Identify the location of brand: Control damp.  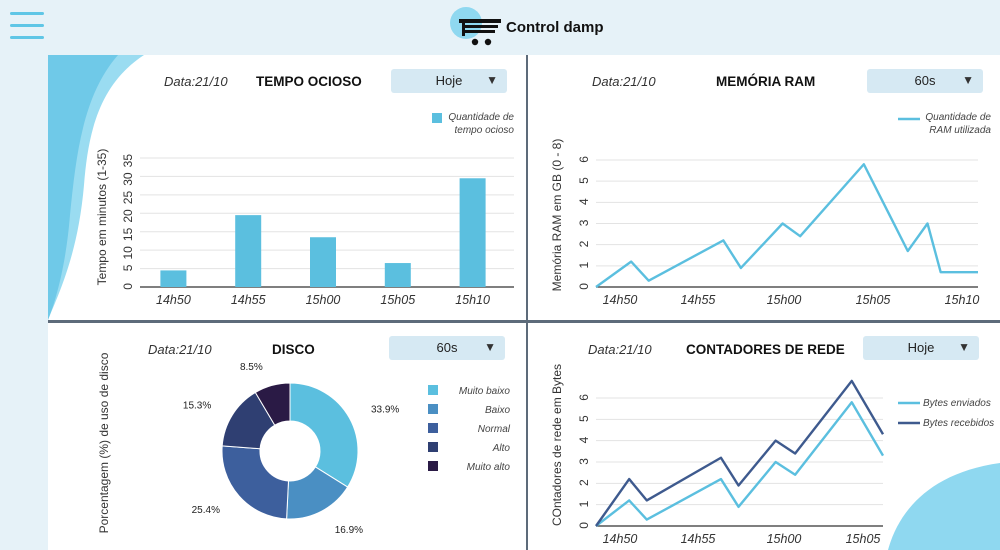
(526, 27).